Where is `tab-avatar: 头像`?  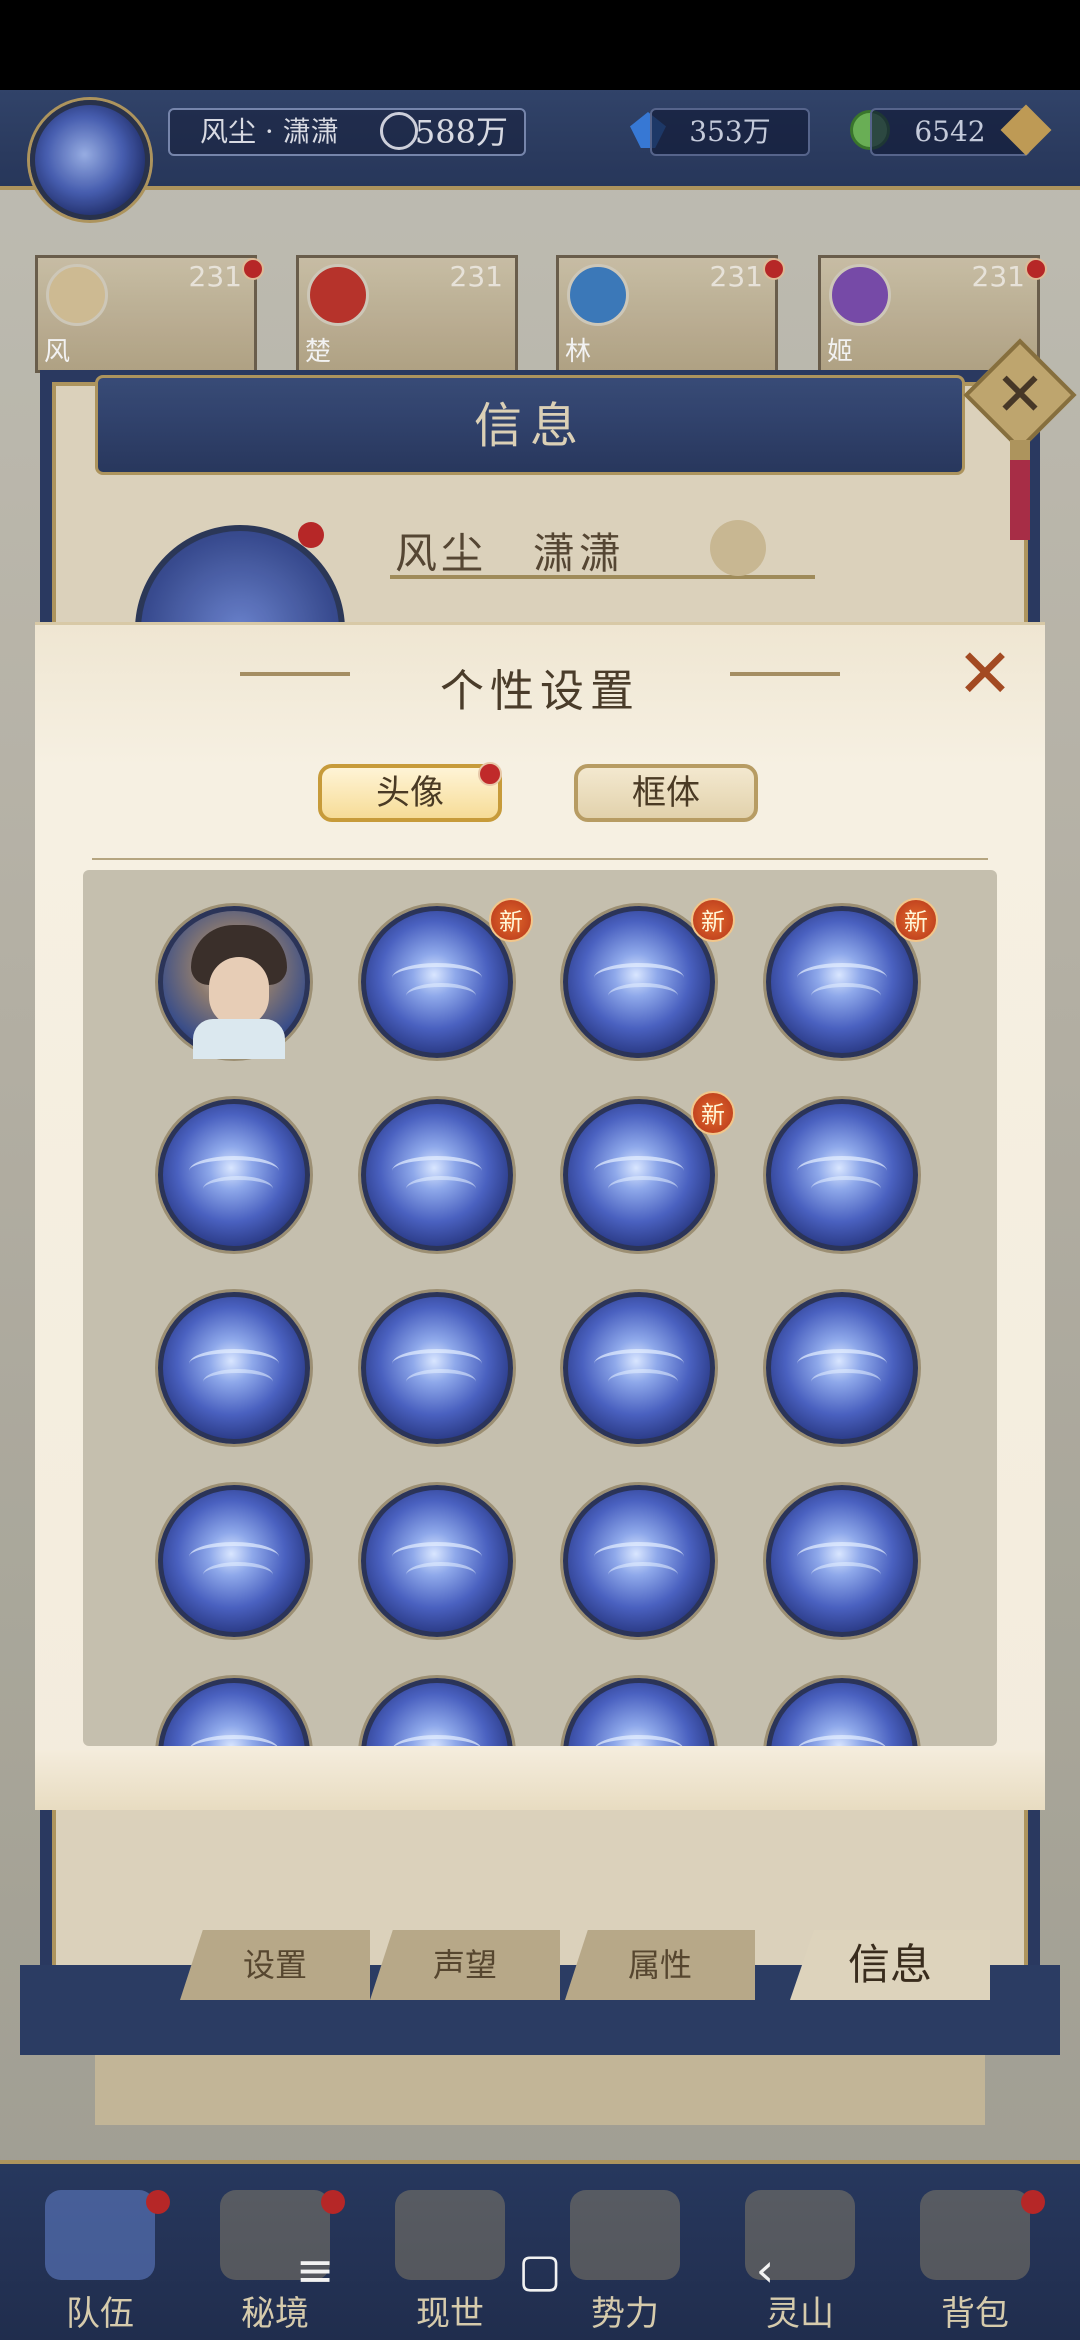
tab-avatar: 头像 is located at coordinates (410, 793).